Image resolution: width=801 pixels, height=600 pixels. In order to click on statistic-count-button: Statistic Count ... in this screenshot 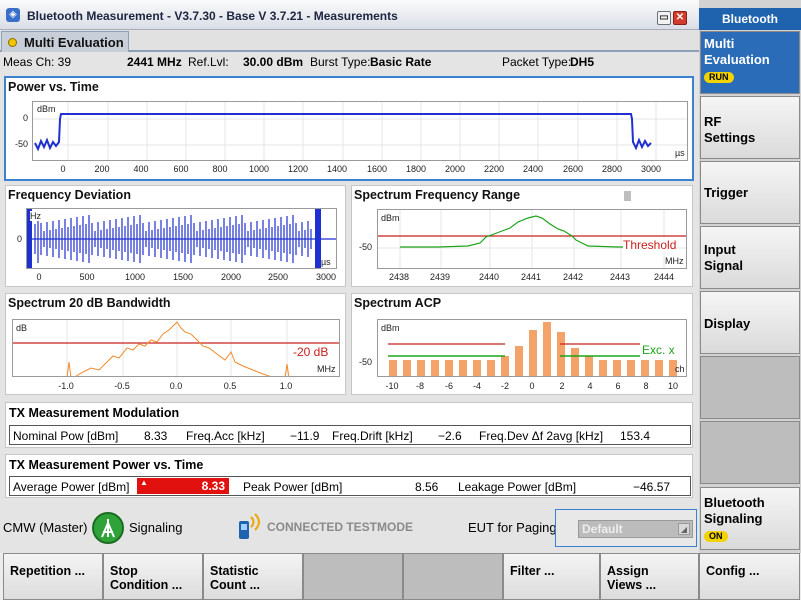, I will do `click(253, 576)`.